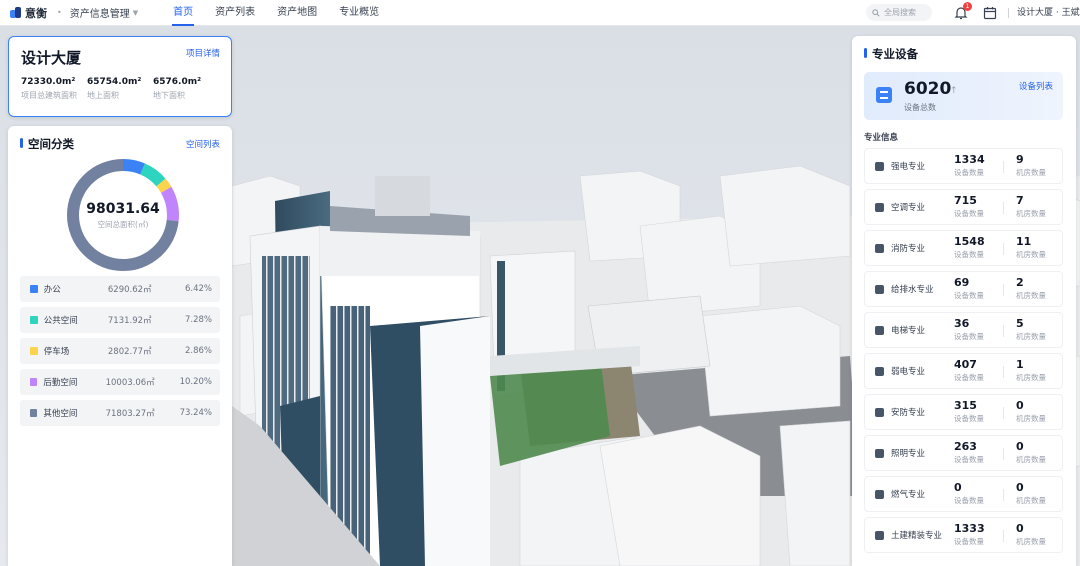  I want to click on discipline-name: 燃气专业, so click(908, 495).